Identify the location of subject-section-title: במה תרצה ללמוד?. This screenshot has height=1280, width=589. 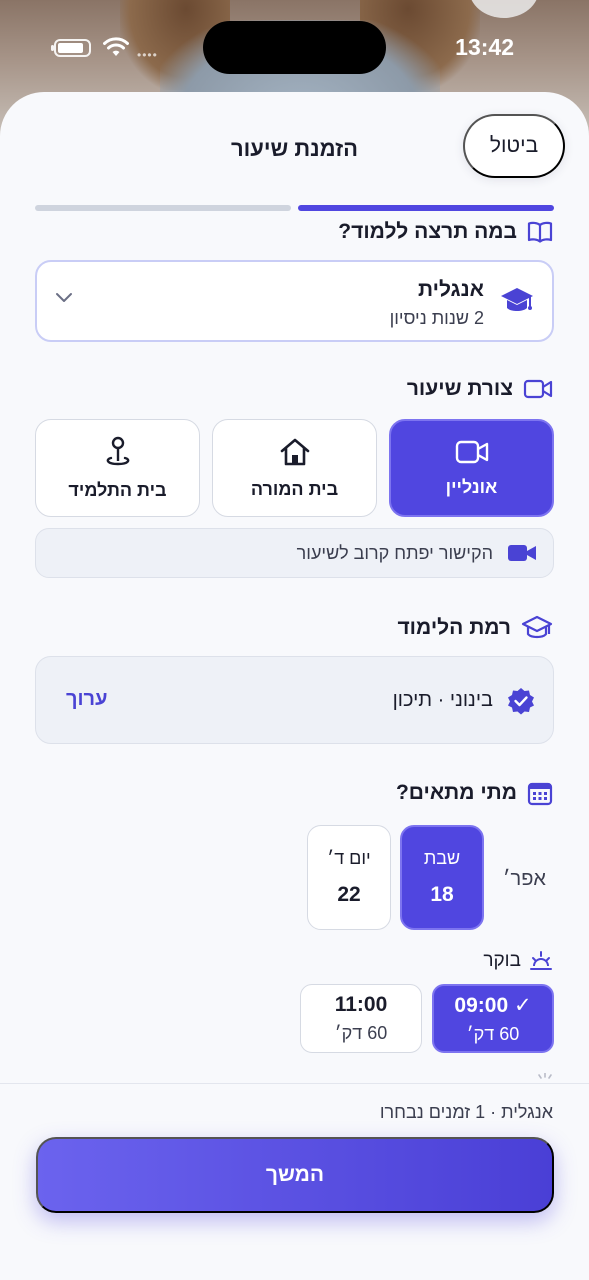
(445, 232).